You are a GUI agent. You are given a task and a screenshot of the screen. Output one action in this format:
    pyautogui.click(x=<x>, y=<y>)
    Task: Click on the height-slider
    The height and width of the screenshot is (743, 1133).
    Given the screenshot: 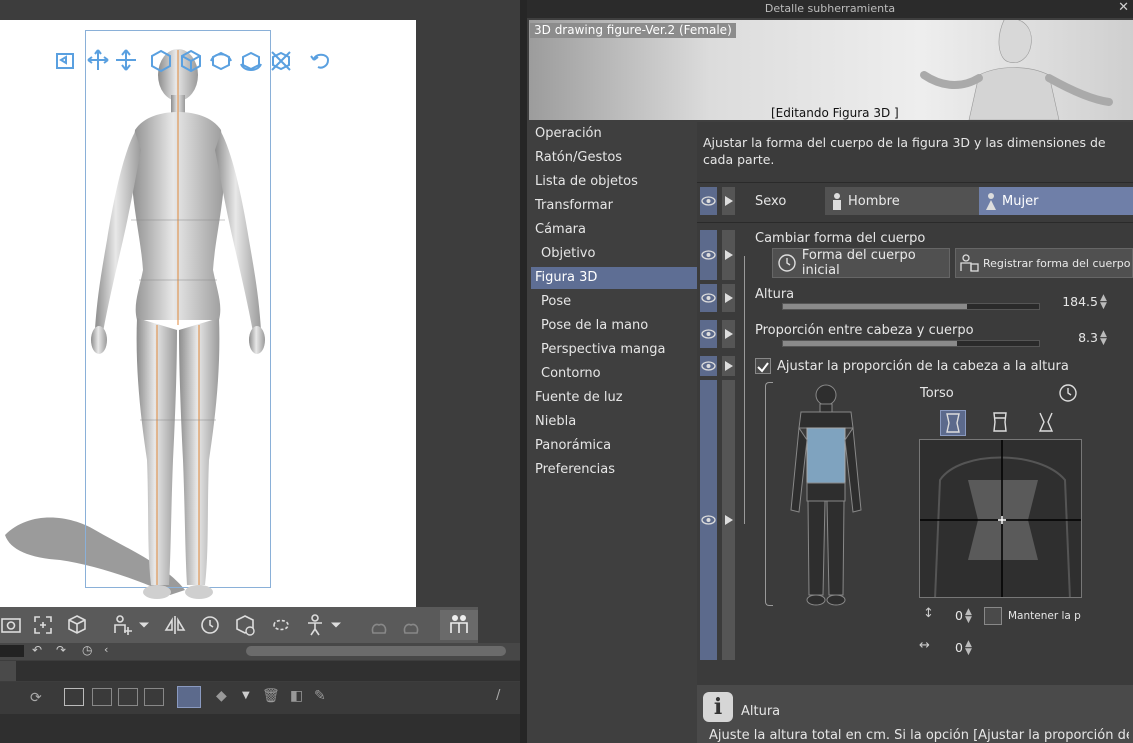 What is the action you would take?
    pyautogui.click(x=911, y=306)
    